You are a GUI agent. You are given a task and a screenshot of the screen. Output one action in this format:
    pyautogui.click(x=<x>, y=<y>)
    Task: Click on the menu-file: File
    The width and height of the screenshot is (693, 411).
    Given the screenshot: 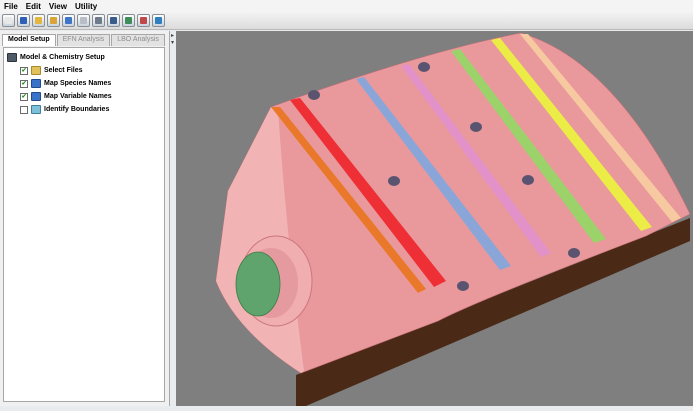 What is the action you would take?
    pyautogui.click(x=11, y=6)
    